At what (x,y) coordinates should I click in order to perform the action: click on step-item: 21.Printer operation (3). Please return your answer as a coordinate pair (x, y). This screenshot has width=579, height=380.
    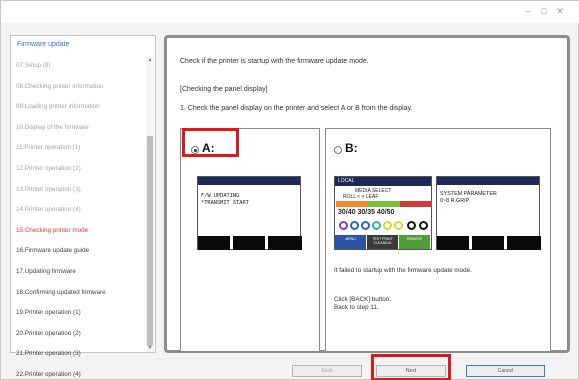
    Looking at the image, I should click on (79, 354).